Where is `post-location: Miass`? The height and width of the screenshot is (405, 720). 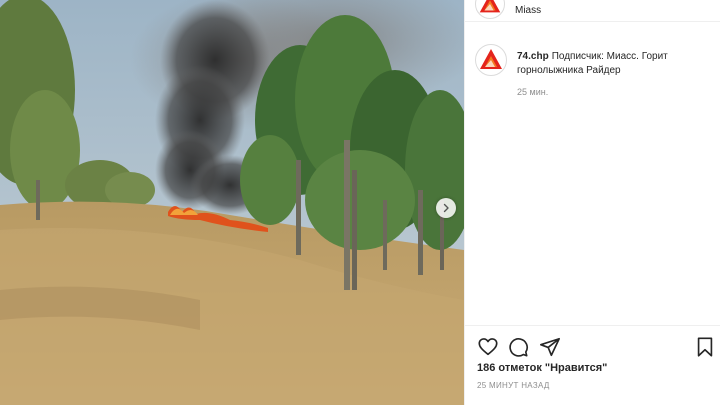
post-location: Miass is located at coordinates (528, 10).